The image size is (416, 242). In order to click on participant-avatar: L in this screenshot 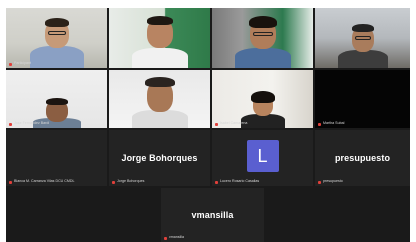, I will do `click(262, 156)`.